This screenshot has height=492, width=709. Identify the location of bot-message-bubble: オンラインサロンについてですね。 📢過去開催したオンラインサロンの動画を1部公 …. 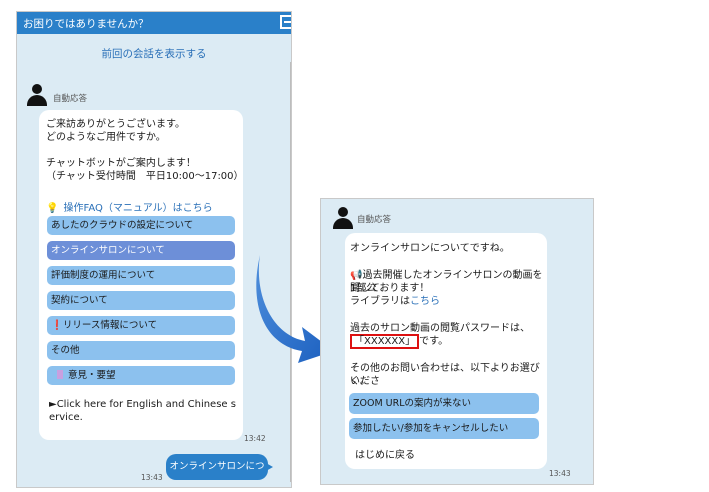
(446, 351).